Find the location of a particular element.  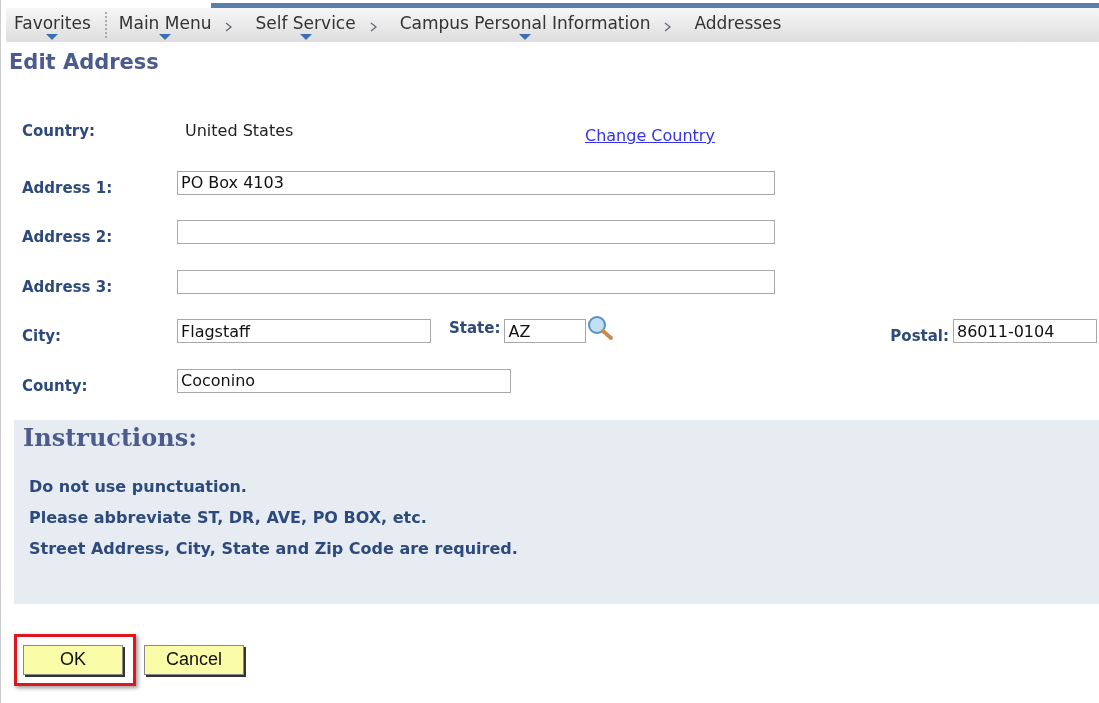

change-country-link: Change Country is located at coordinates (650, 135).